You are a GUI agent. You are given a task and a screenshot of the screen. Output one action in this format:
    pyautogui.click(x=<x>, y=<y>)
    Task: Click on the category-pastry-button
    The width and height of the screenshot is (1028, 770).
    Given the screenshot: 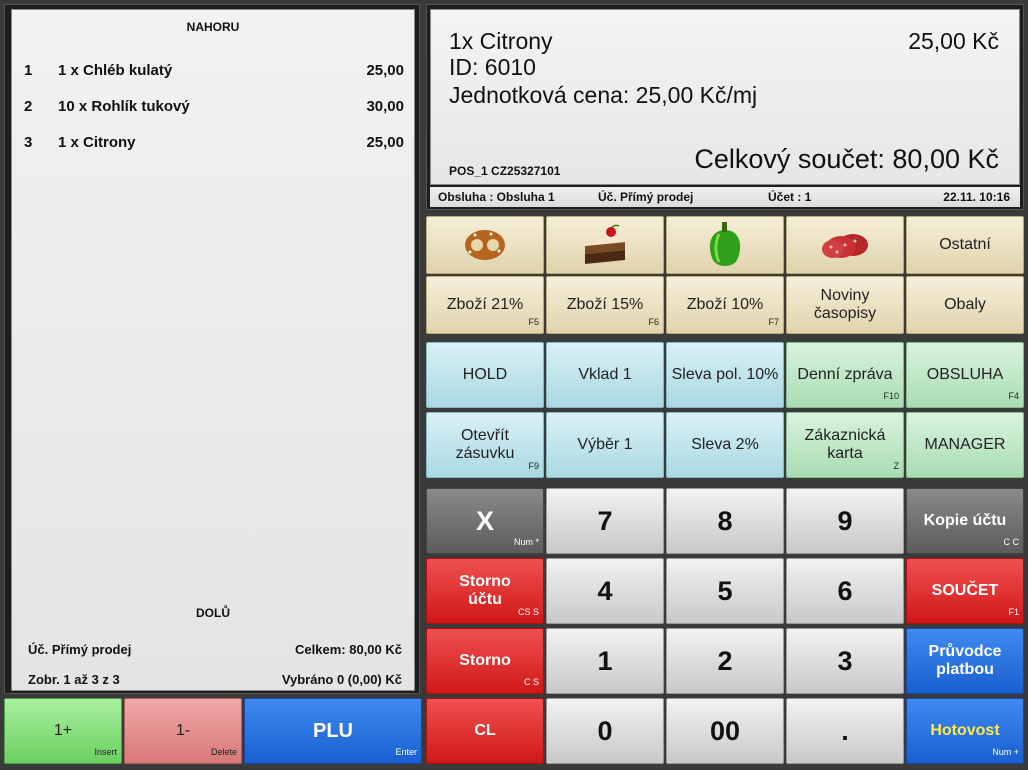 What is the action you would take?
    pyautogui.click(x=485, y=245)
    